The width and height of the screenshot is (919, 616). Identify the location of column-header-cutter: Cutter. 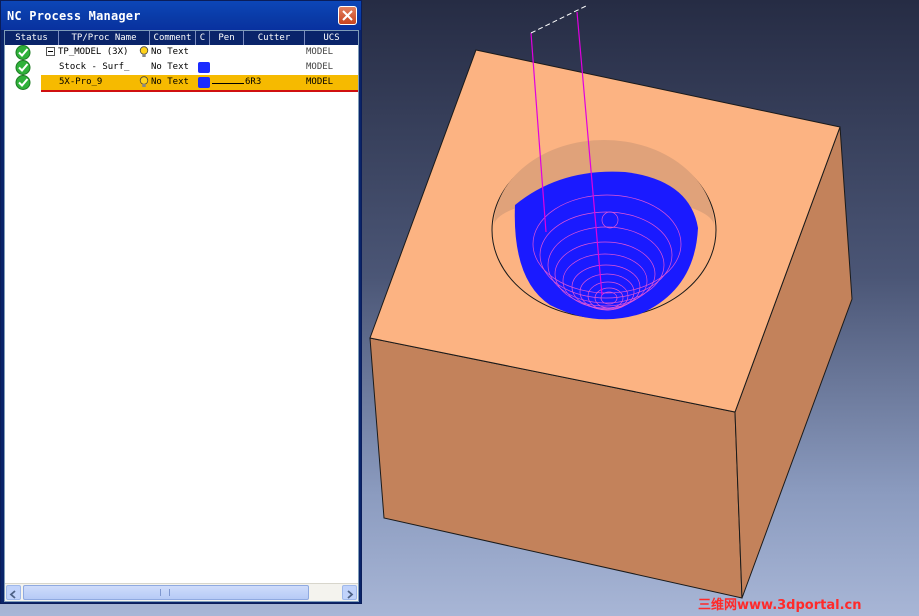
(274, 38).